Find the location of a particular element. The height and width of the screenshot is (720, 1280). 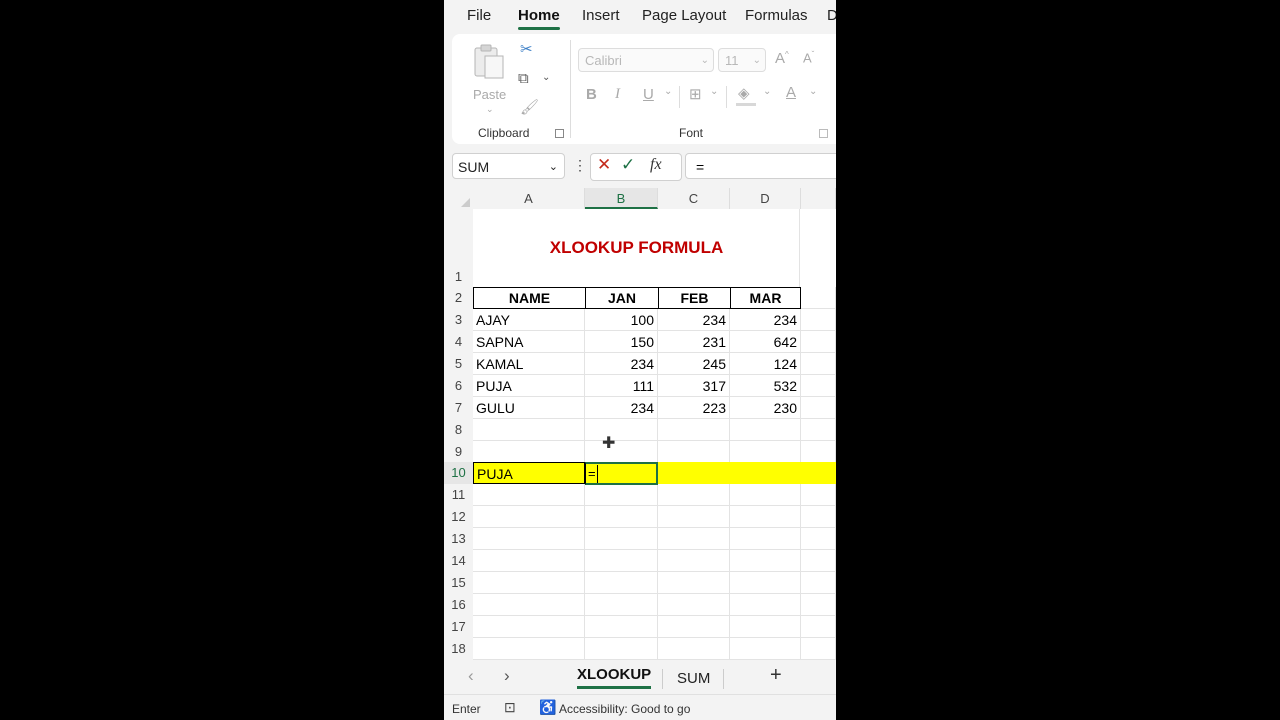

header-cell-feb: FEB is located at coordinates (694, 298).